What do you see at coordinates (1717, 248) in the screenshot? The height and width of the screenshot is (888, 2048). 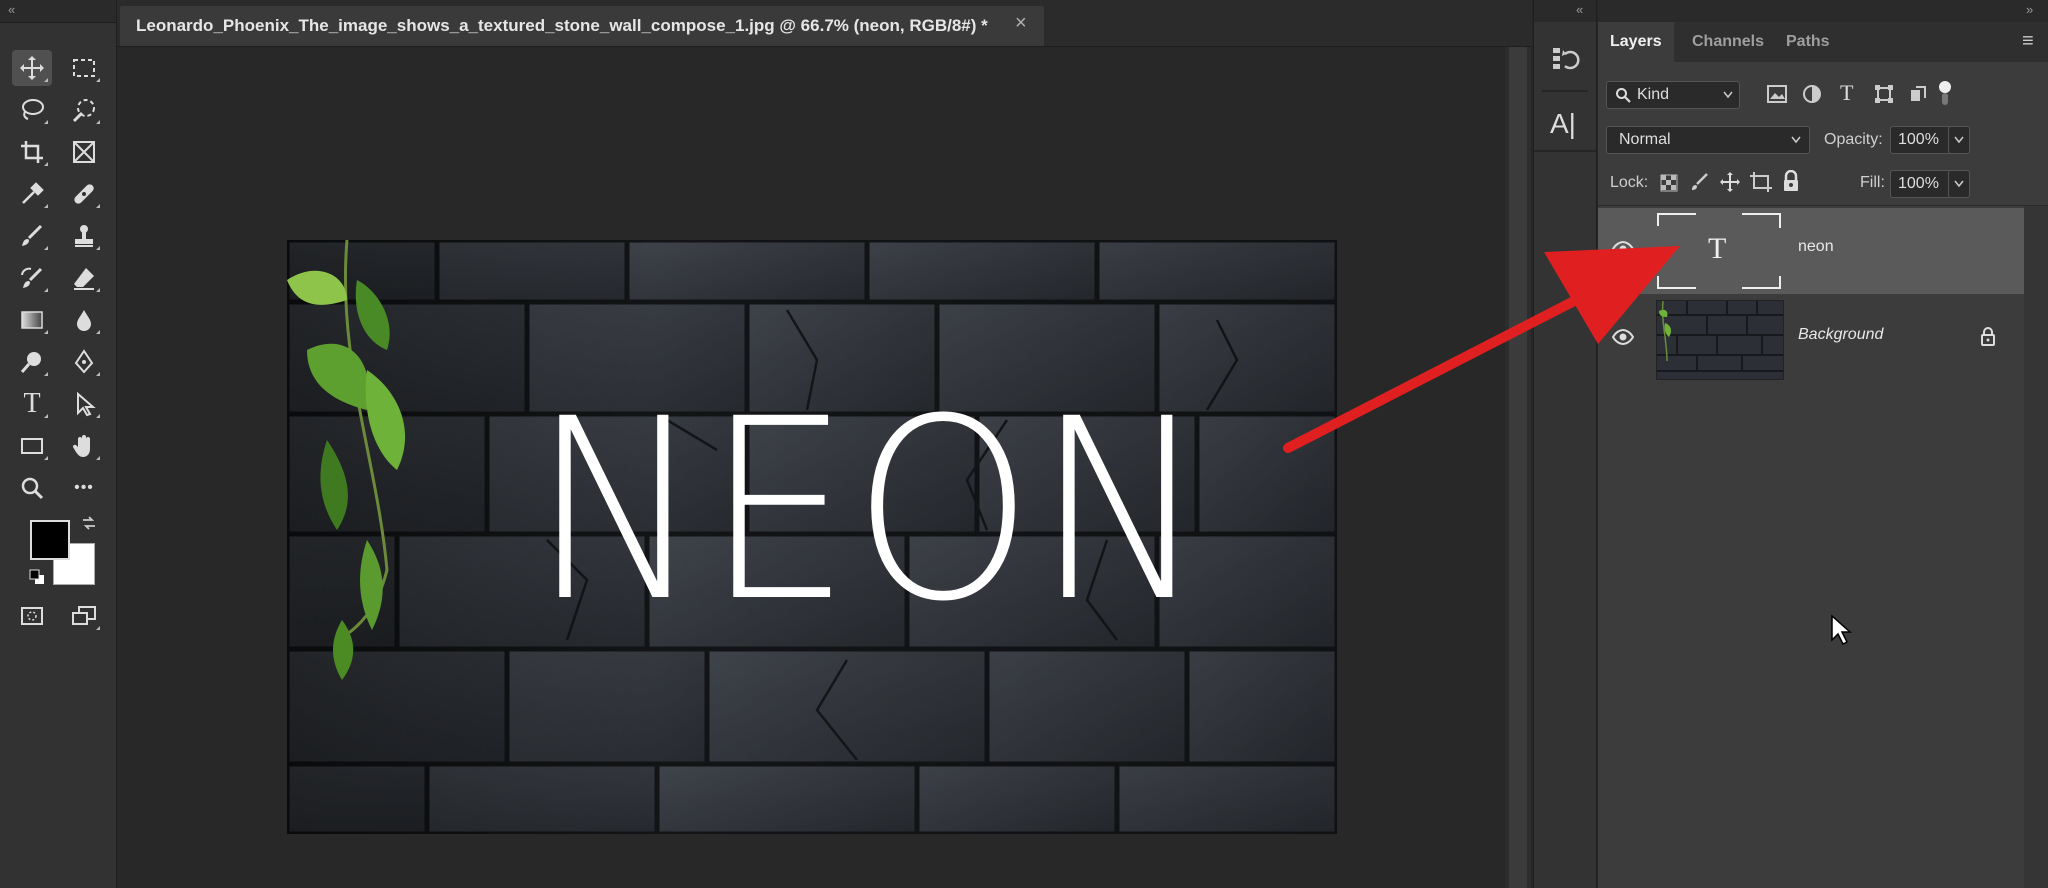 I see `type-layer-icon: T` at bounding box center [1717, 248].